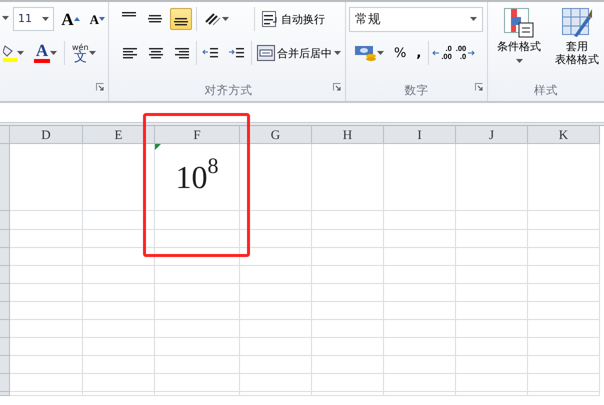  Describe the element at coordinates (492, 135) in the screenshot. I see `column-header: J` at that location.